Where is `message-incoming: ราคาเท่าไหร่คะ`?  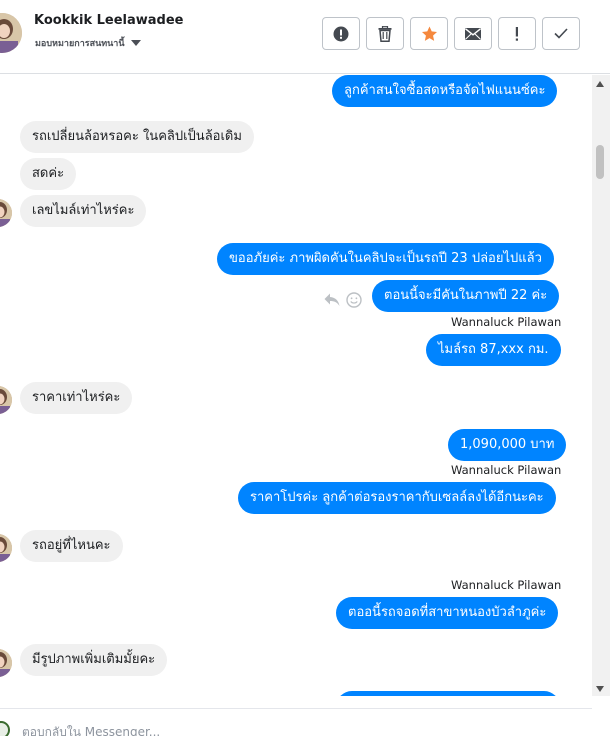
message-incoming: ราคาเท่าไหร่คะ is located at coordinates (76, 398).